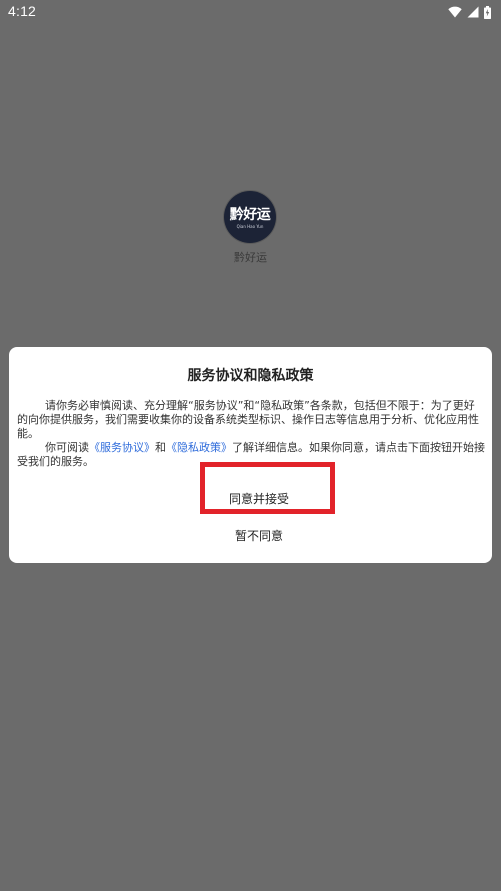 The height and width of the screenshot is (891, 501). I want to click on disagree-button: 暂不同意, so click(259, 535).